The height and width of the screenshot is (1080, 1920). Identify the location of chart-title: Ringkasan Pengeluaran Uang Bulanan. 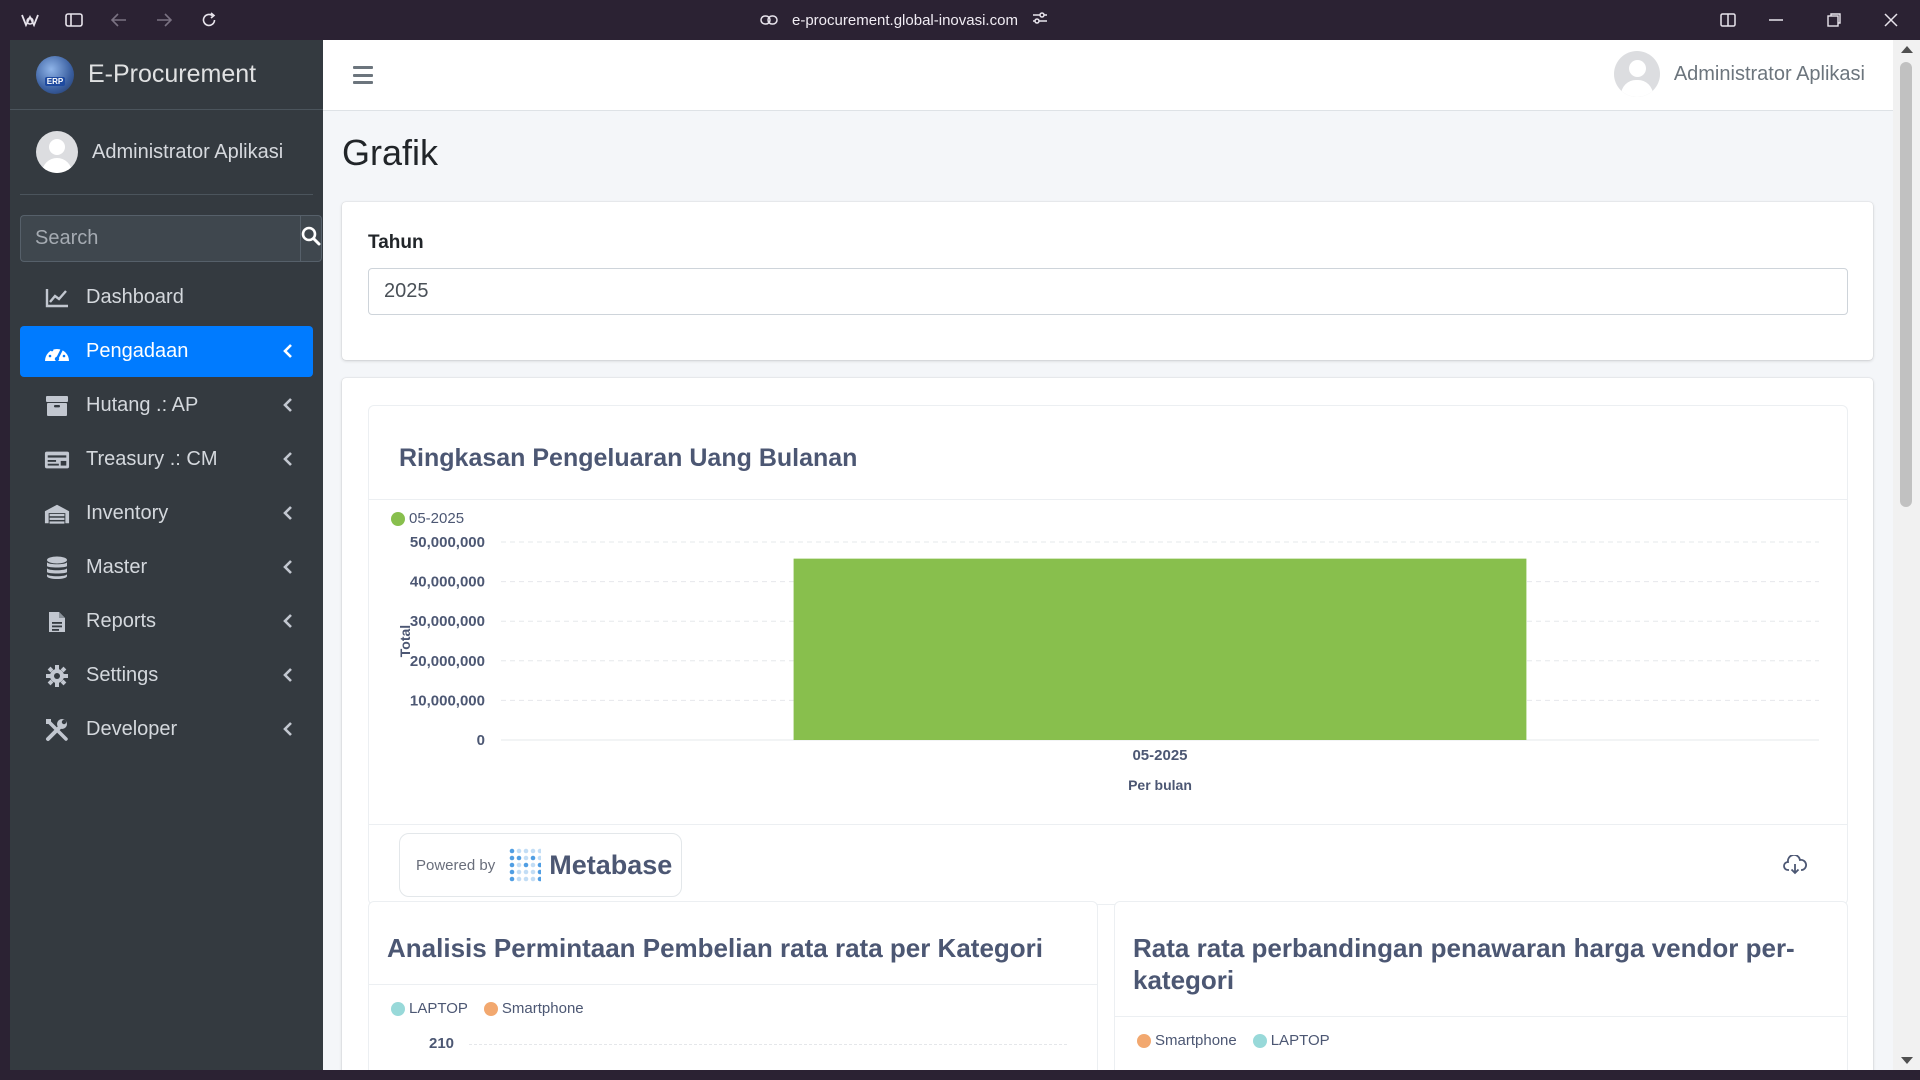
(628, 458).